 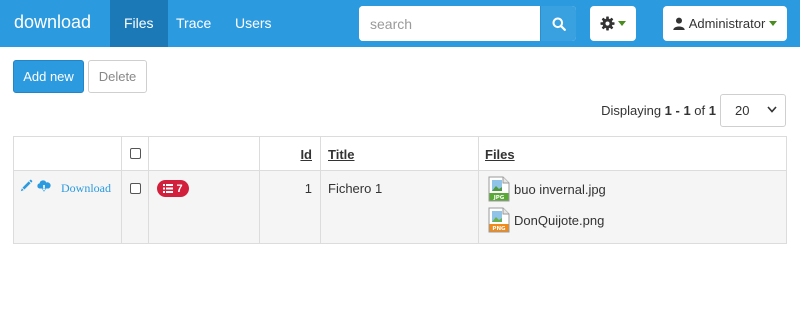 What do you see at coordinates (308, 188) in the screenshot?
I see `cell-id: 1` at bounding box center [308, 188].